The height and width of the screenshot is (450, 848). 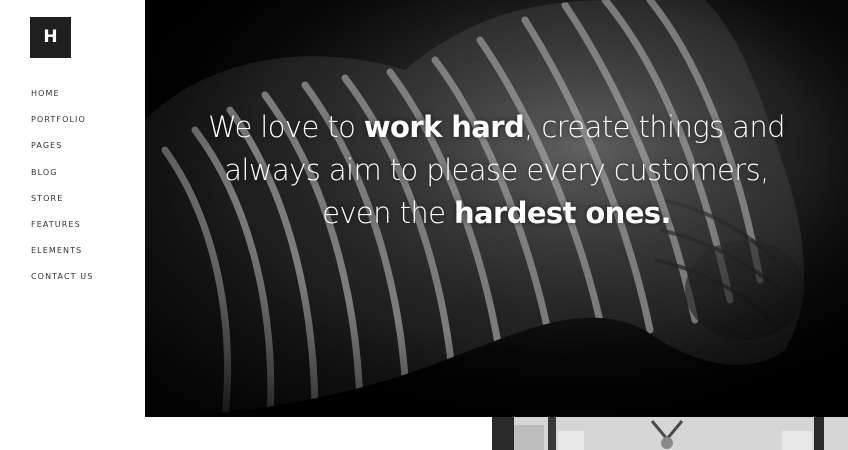 What do you see at coordinates (56, 224) in the screenshot?
I see `nav-link-features: FEATURES` at bounding box center [56, 224].